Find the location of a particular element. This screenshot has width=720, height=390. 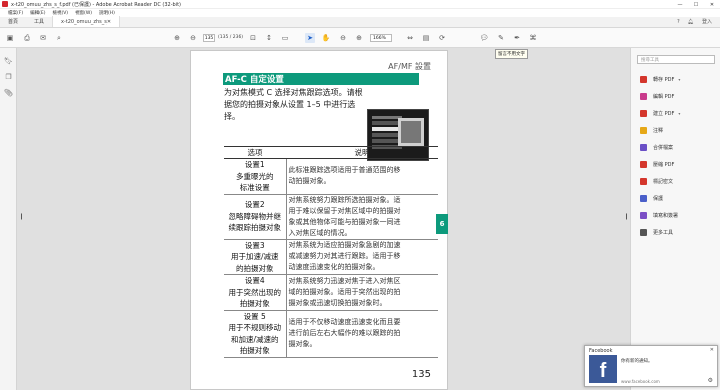

page-header: AF/MF 設置 is located at coordinates (409, 66).